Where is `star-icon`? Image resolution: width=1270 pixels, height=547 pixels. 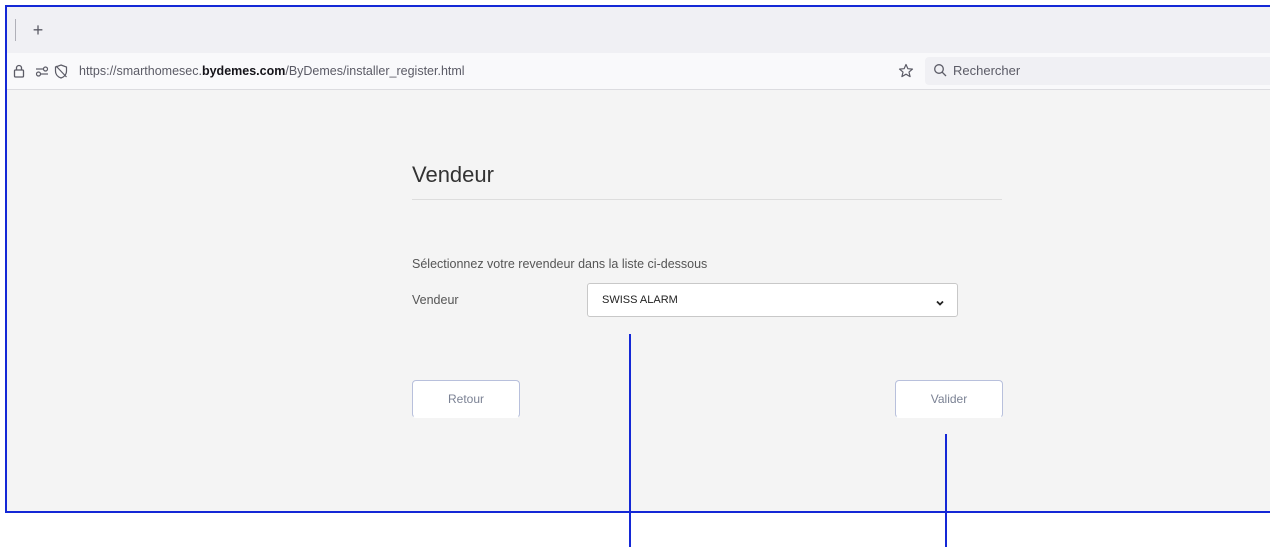
star-icon is located at coordinates (906, 71).